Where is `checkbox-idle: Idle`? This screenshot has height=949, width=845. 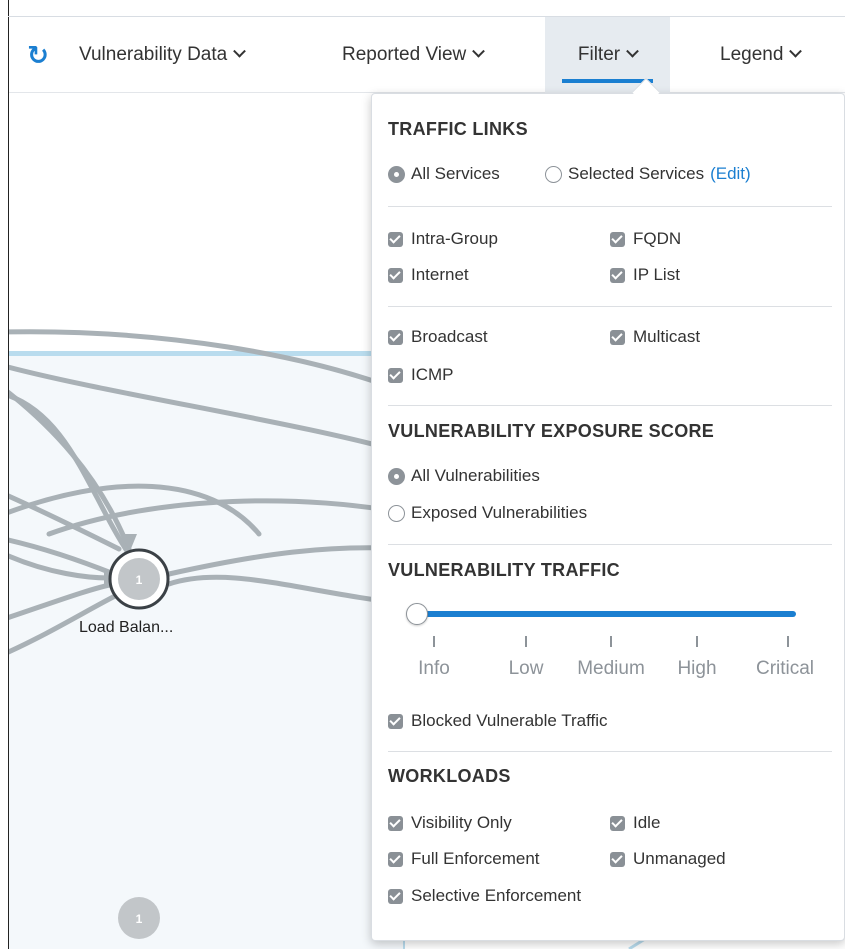
checkbox-idle: Idle is located at coordinates (635, 823).